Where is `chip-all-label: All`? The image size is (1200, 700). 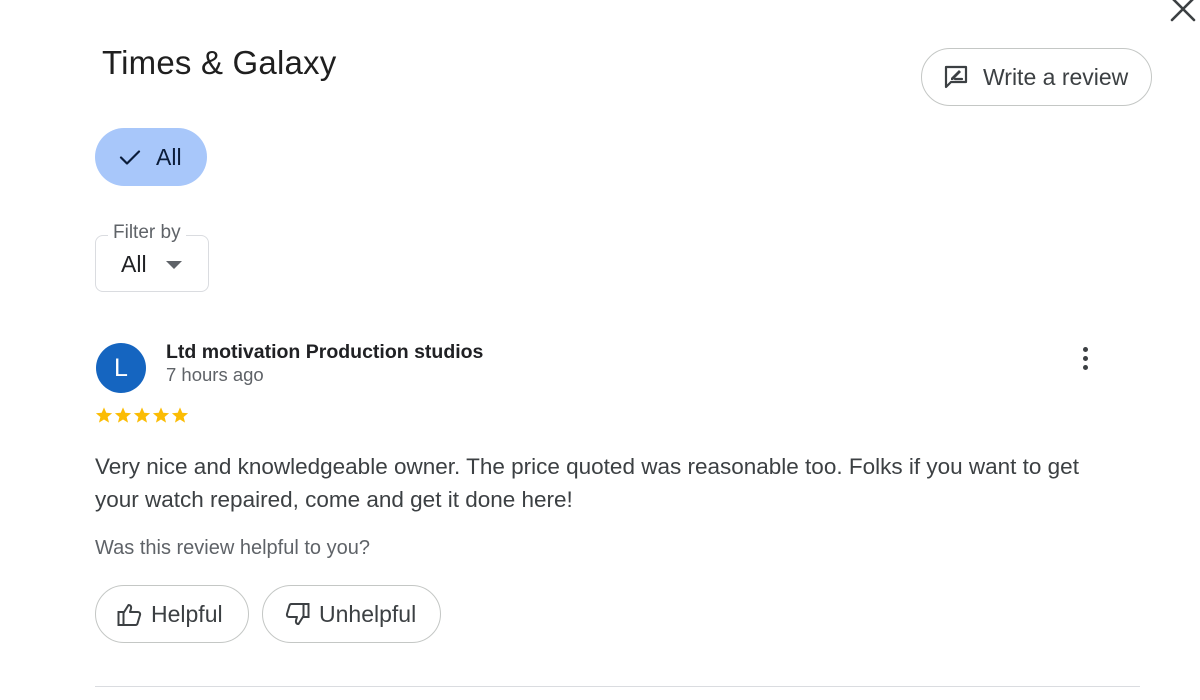
chip-all-label: All is located at coordinates (169, 156).